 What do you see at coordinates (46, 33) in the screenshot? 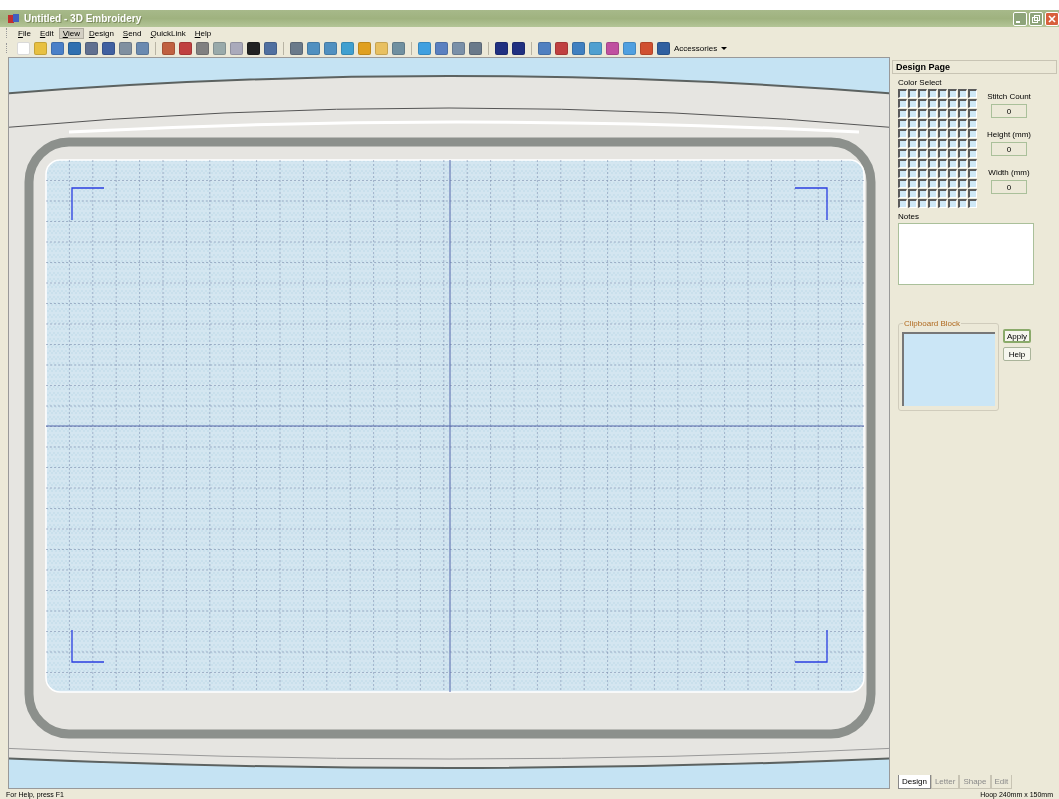
I see `menu-item: Edit` at bounding box center [46, 33].